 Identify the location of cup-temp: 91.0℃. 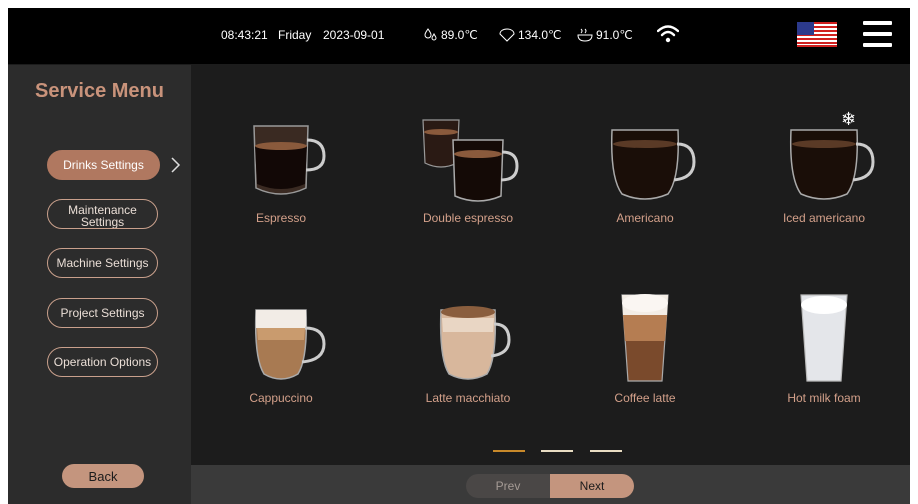
(605, 35).